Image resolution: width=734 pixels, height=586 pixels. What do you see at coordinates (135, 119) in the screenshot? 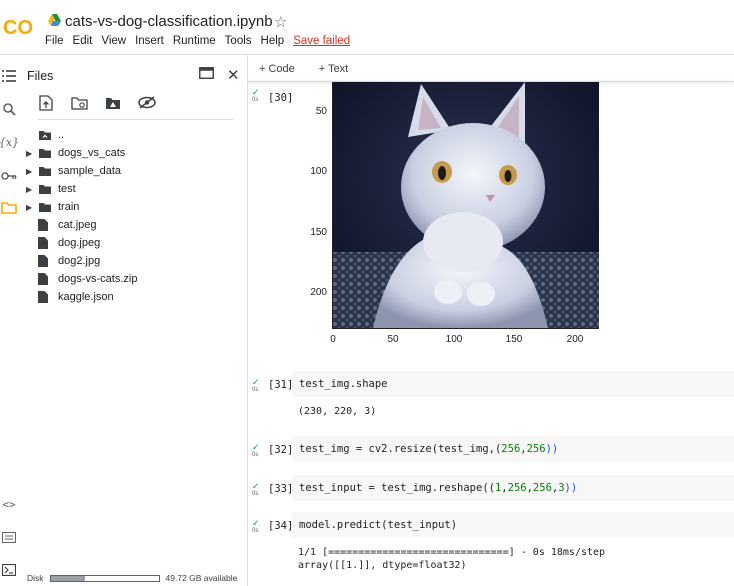
I see `files-divider` at bounding box center [135, 119].